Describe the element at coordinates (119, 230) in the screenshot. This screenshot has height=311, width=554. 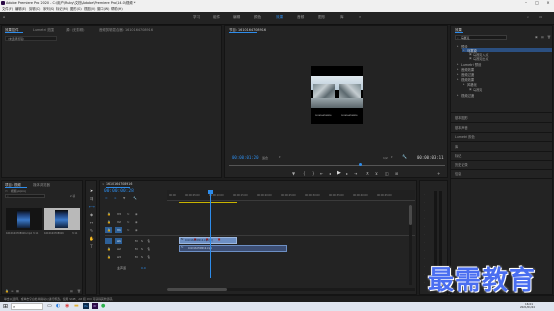
I see `track-label: V1` at that location.